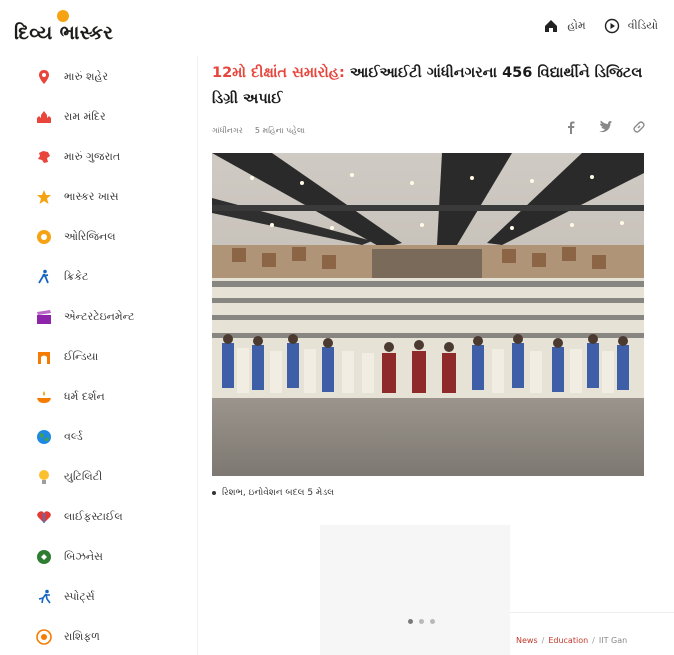 This screenshot has width=674, height=655. I want to click on breadcrumb: News / Education / IIT Gan, so click(571, 640).